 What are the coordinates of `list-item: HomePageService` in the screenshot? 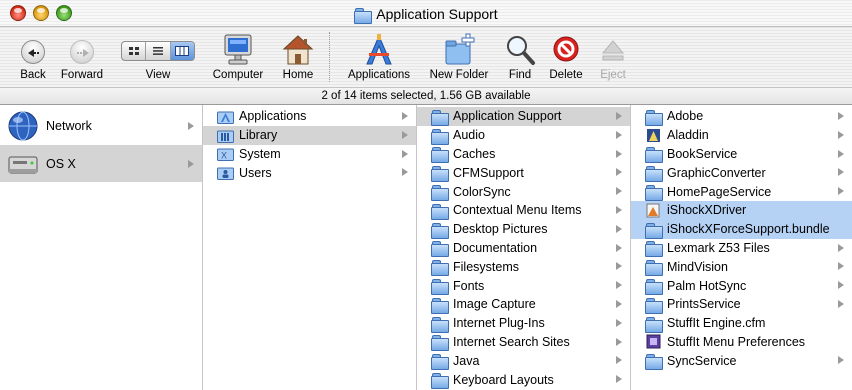 It's located at (741, 192).